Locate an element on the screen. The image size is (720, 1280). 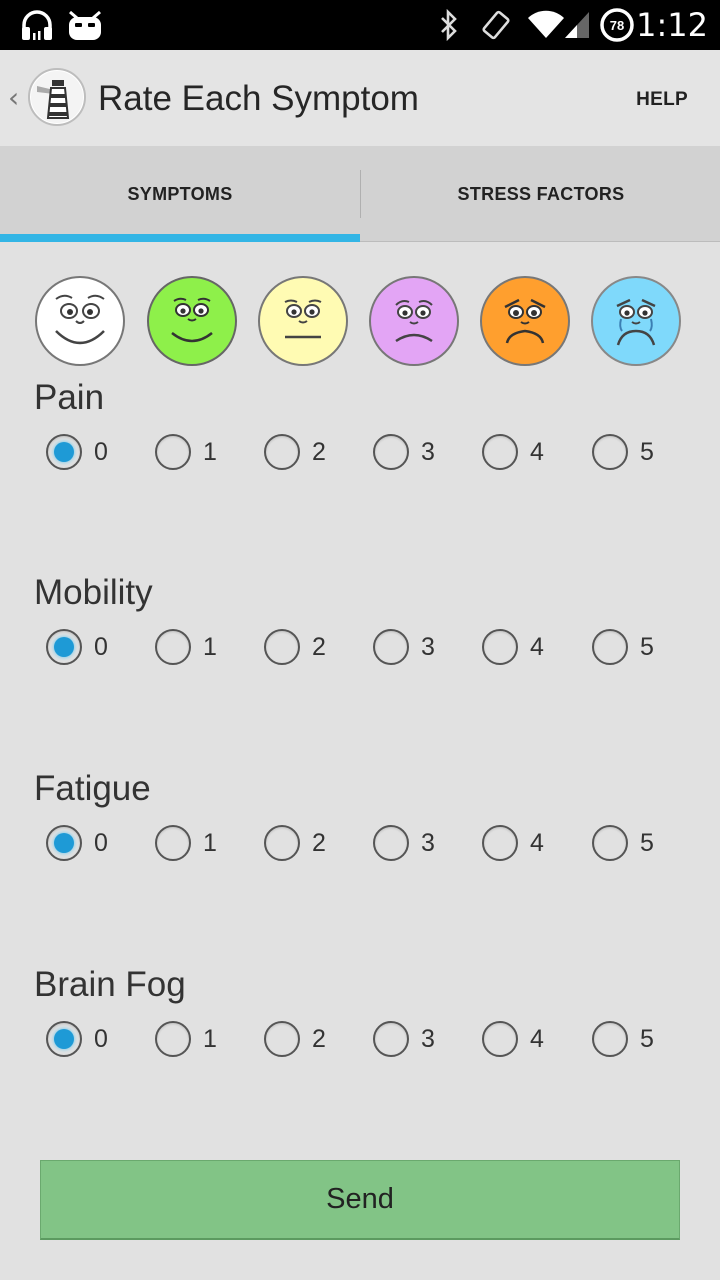
happy-face-icon is located at coordinates (192, 321).